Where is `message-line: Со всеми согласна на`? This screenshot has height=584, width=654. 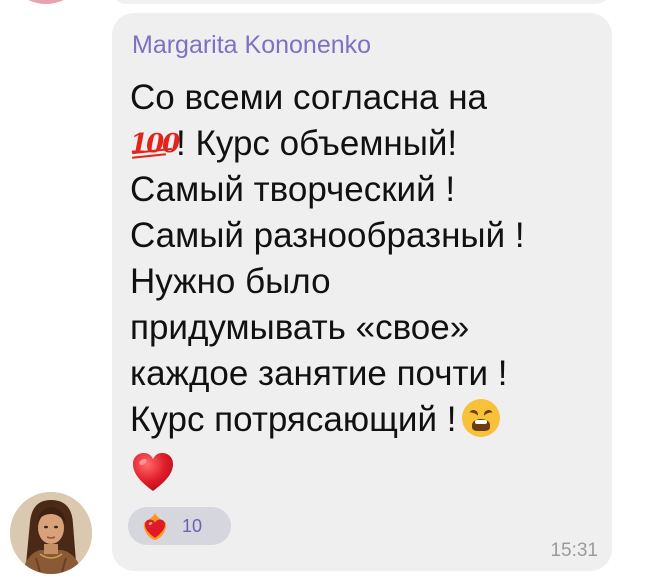 message-line: Со всеми согласна на is located at coordinates (309, 97).